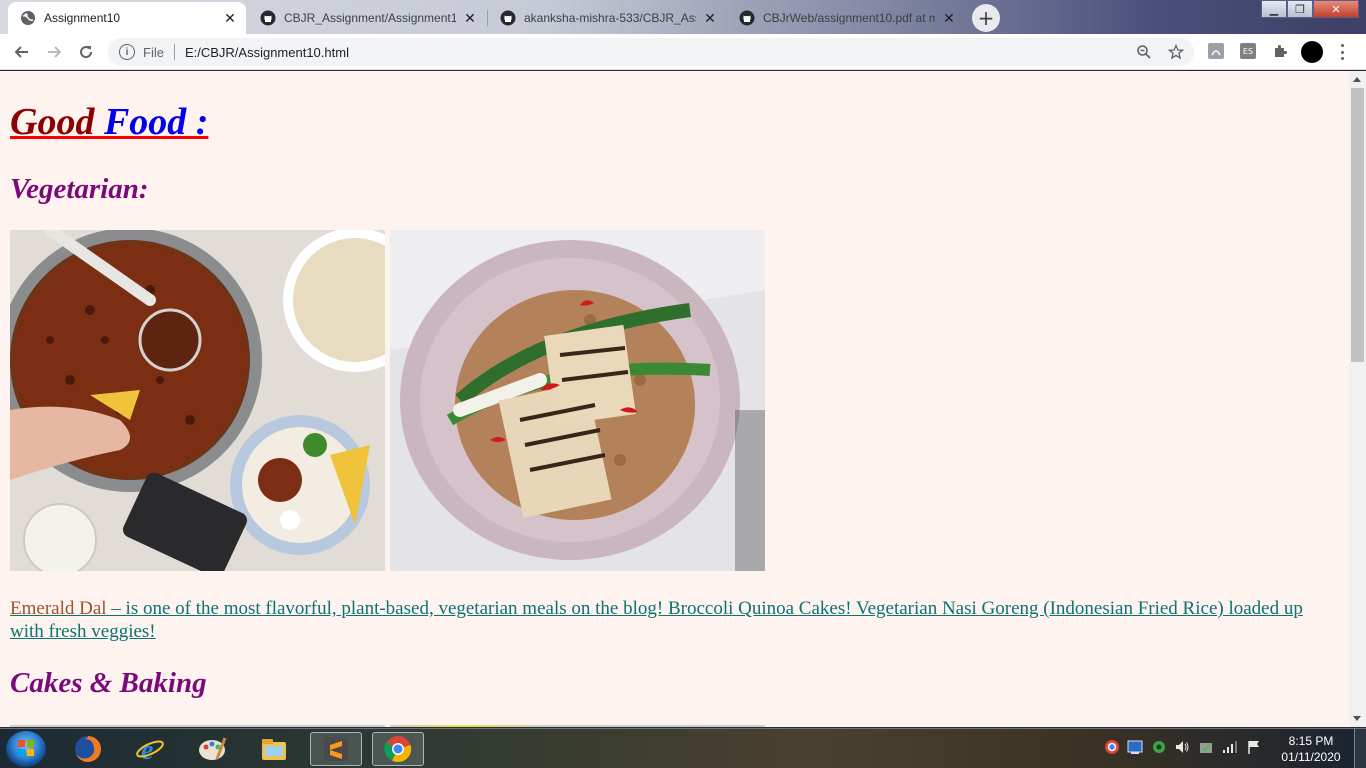  What do you see at coordinates (266, 52) in the screenshot?
I see `url-text: E:/CBJR/Assignment10.html` at bounding box center [266, 52].